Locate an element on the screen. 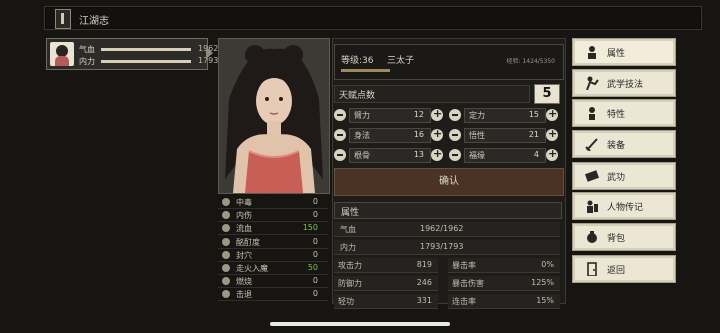 The height and width of the screenshot is (333, 720). attribute-row: 福缘 4 is located at coordinates (505, 155).